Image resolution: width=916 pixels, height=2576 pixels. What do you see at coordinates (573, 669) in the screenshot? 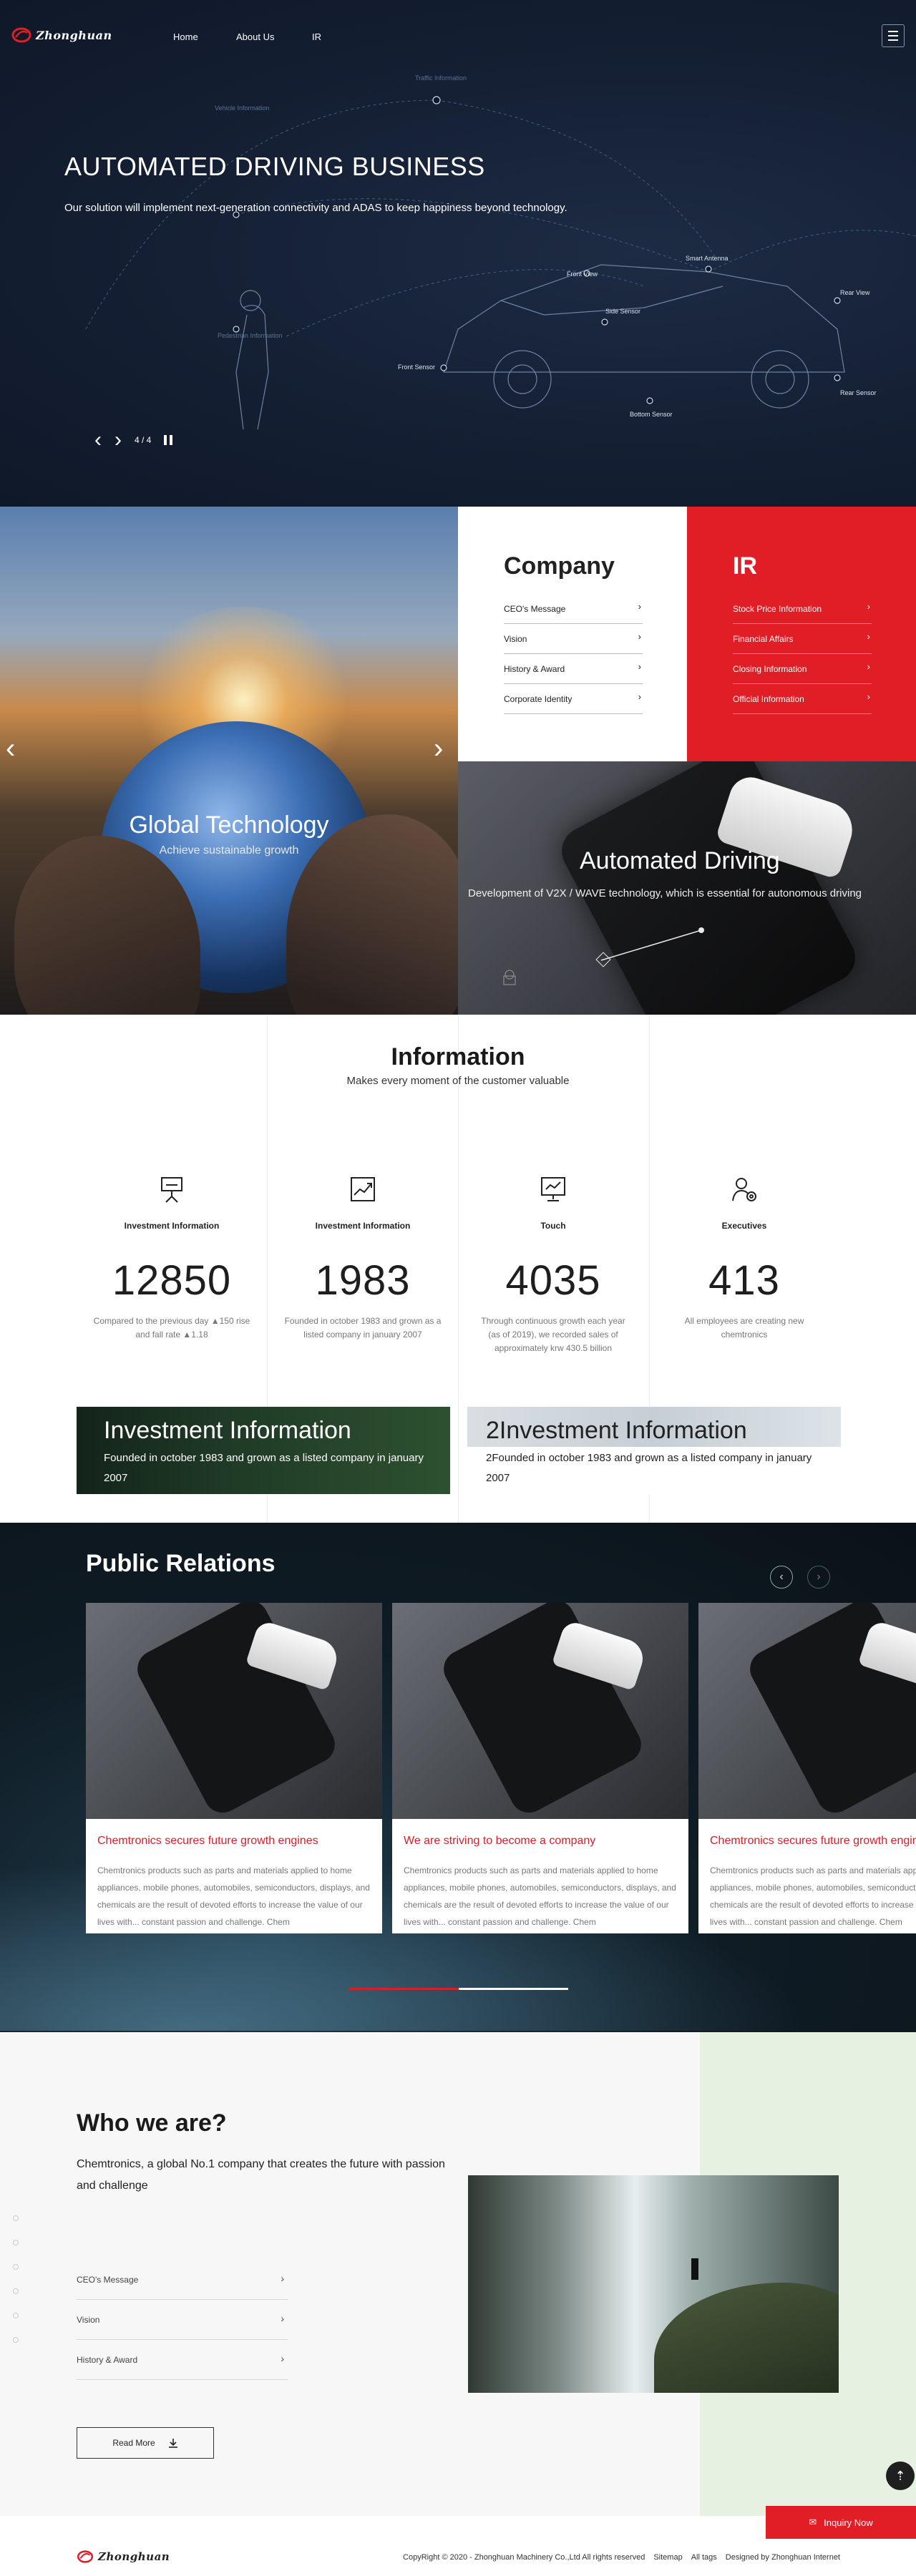
I see `company-item-history: History & Award ›` at bounding box center [573, 669].